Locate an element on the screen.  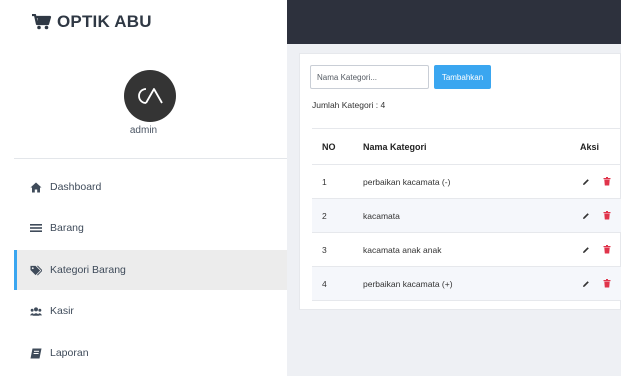
row-no: 3 is located at coordinates (324, 249).